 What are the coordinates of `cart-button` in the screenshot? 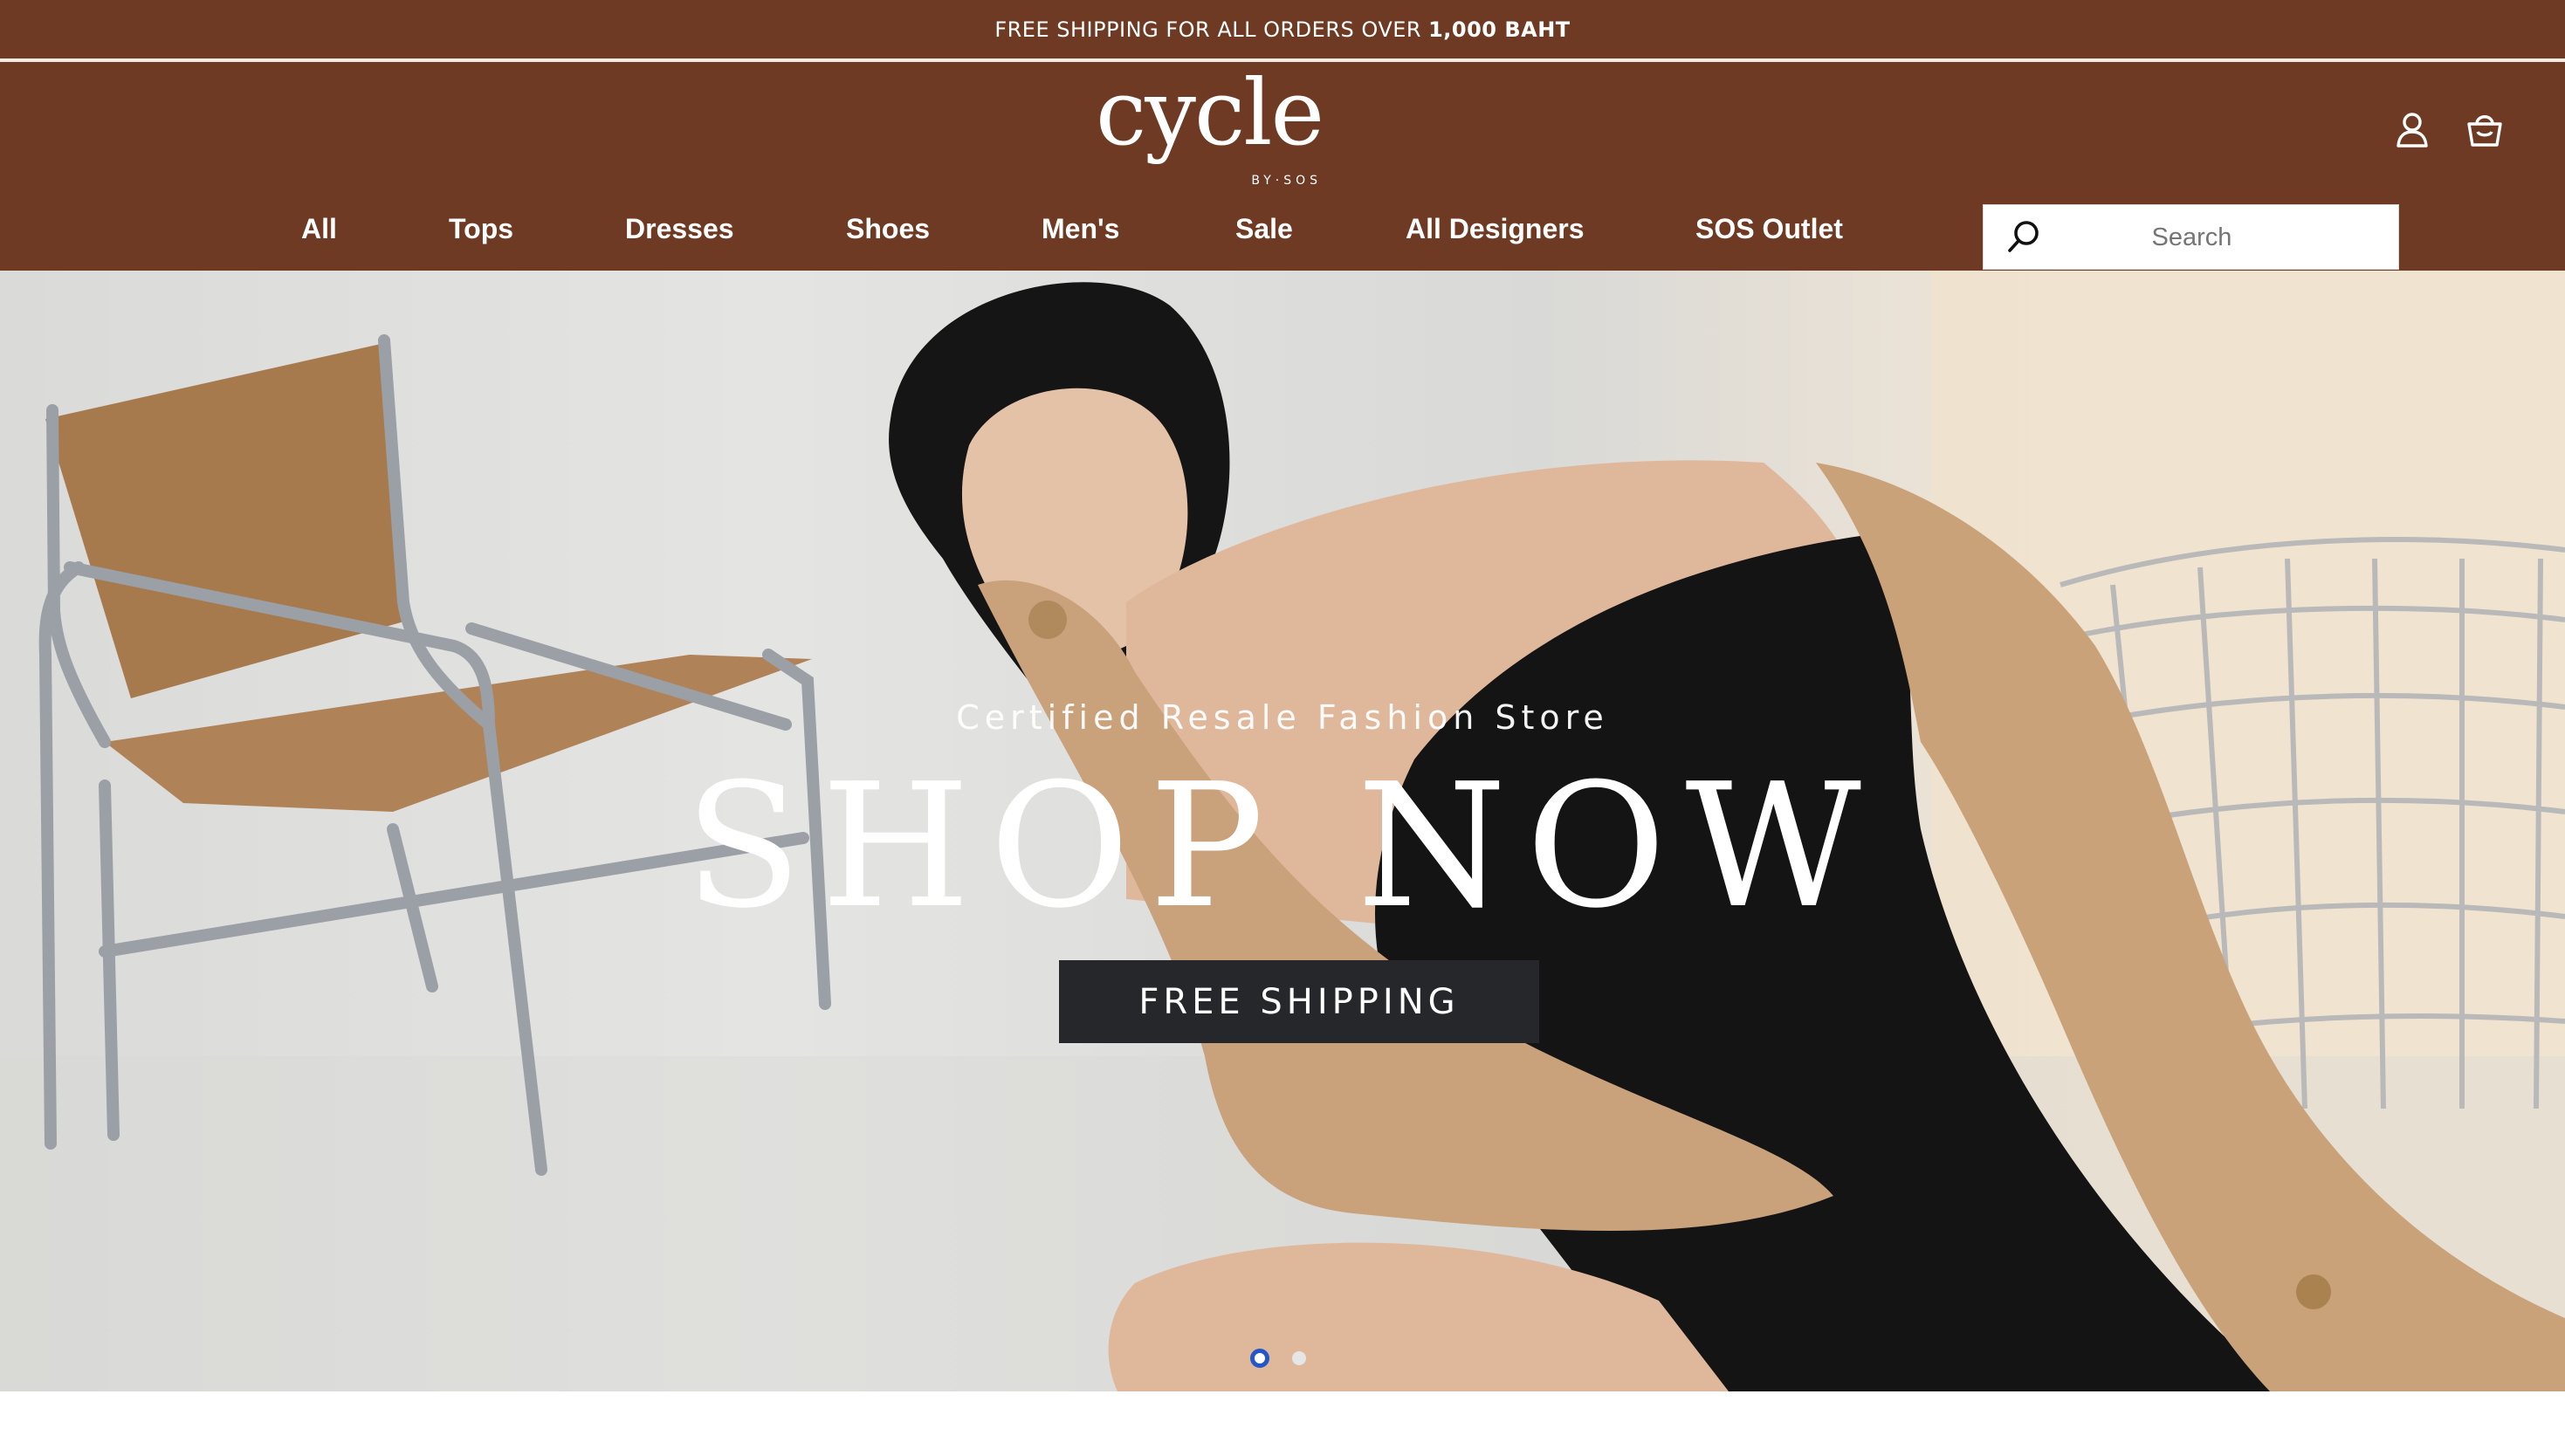 It's located at (2485, 129).